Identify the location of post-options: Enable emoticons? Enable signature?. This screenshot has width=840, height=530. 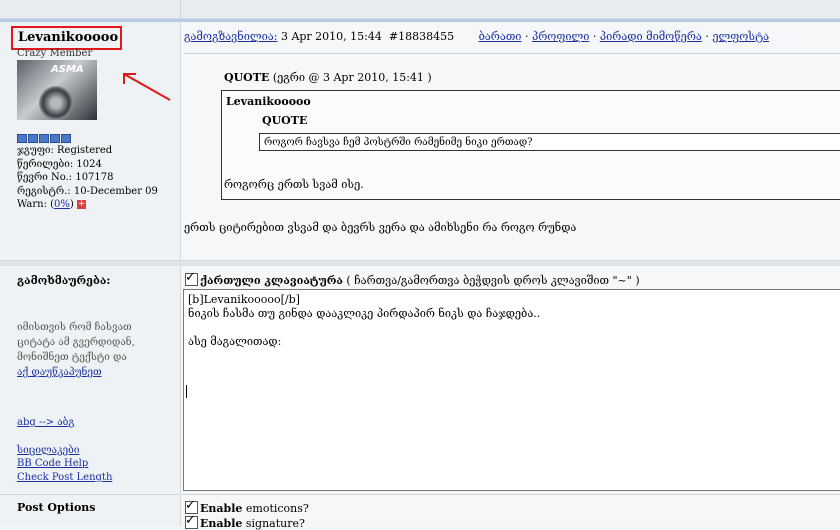
(510, 512).